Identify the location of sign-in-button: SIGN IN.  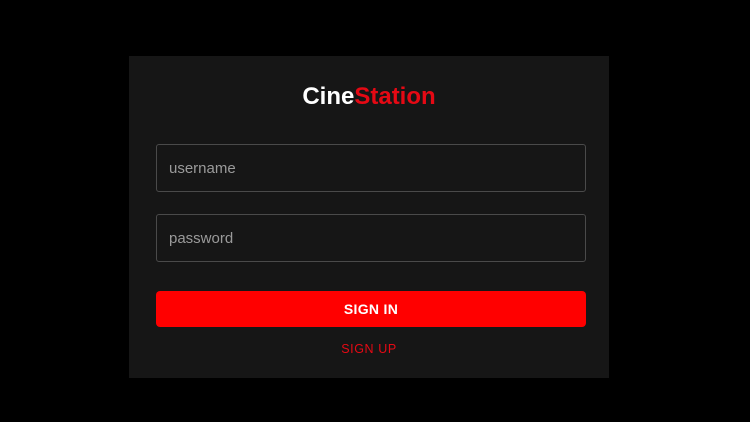
(371, 309).